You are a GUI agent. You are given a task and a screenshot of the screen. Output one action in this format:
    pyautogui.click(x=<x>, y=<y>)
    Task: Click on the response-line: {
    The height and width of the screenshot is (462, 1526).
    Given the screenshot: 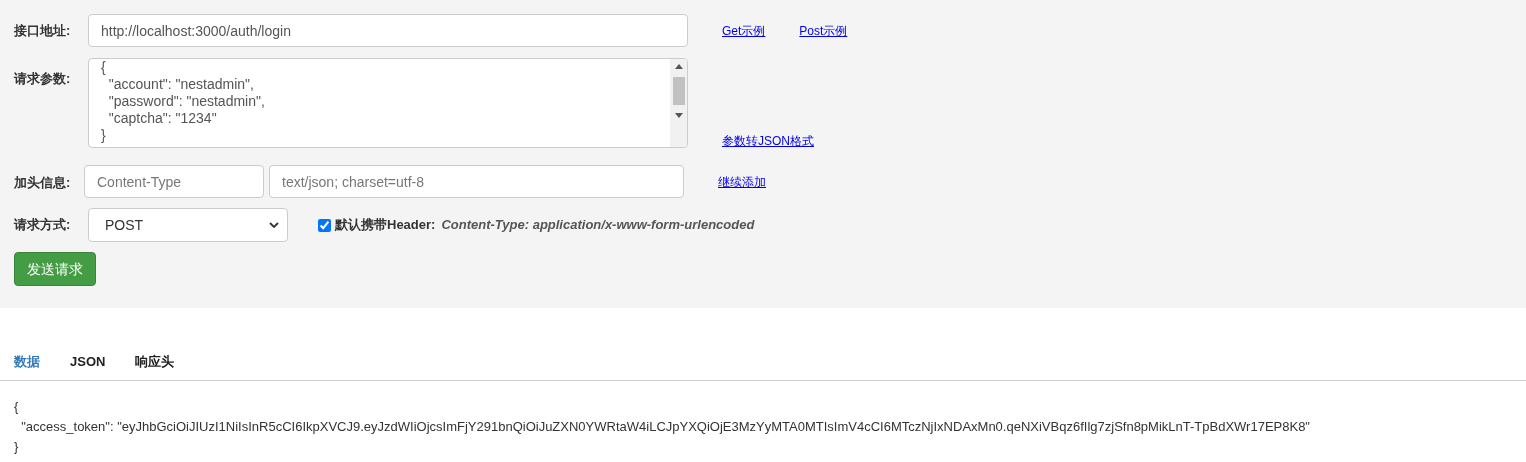 What is the action you would take?
    pyautogui.click(x=16, y=406)
    